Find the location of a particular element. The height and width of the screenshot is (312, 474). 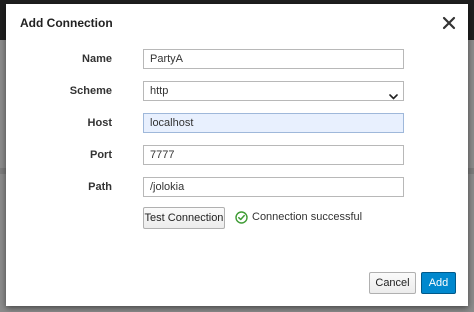

path-label: Path is located at coordinates (100, 187).